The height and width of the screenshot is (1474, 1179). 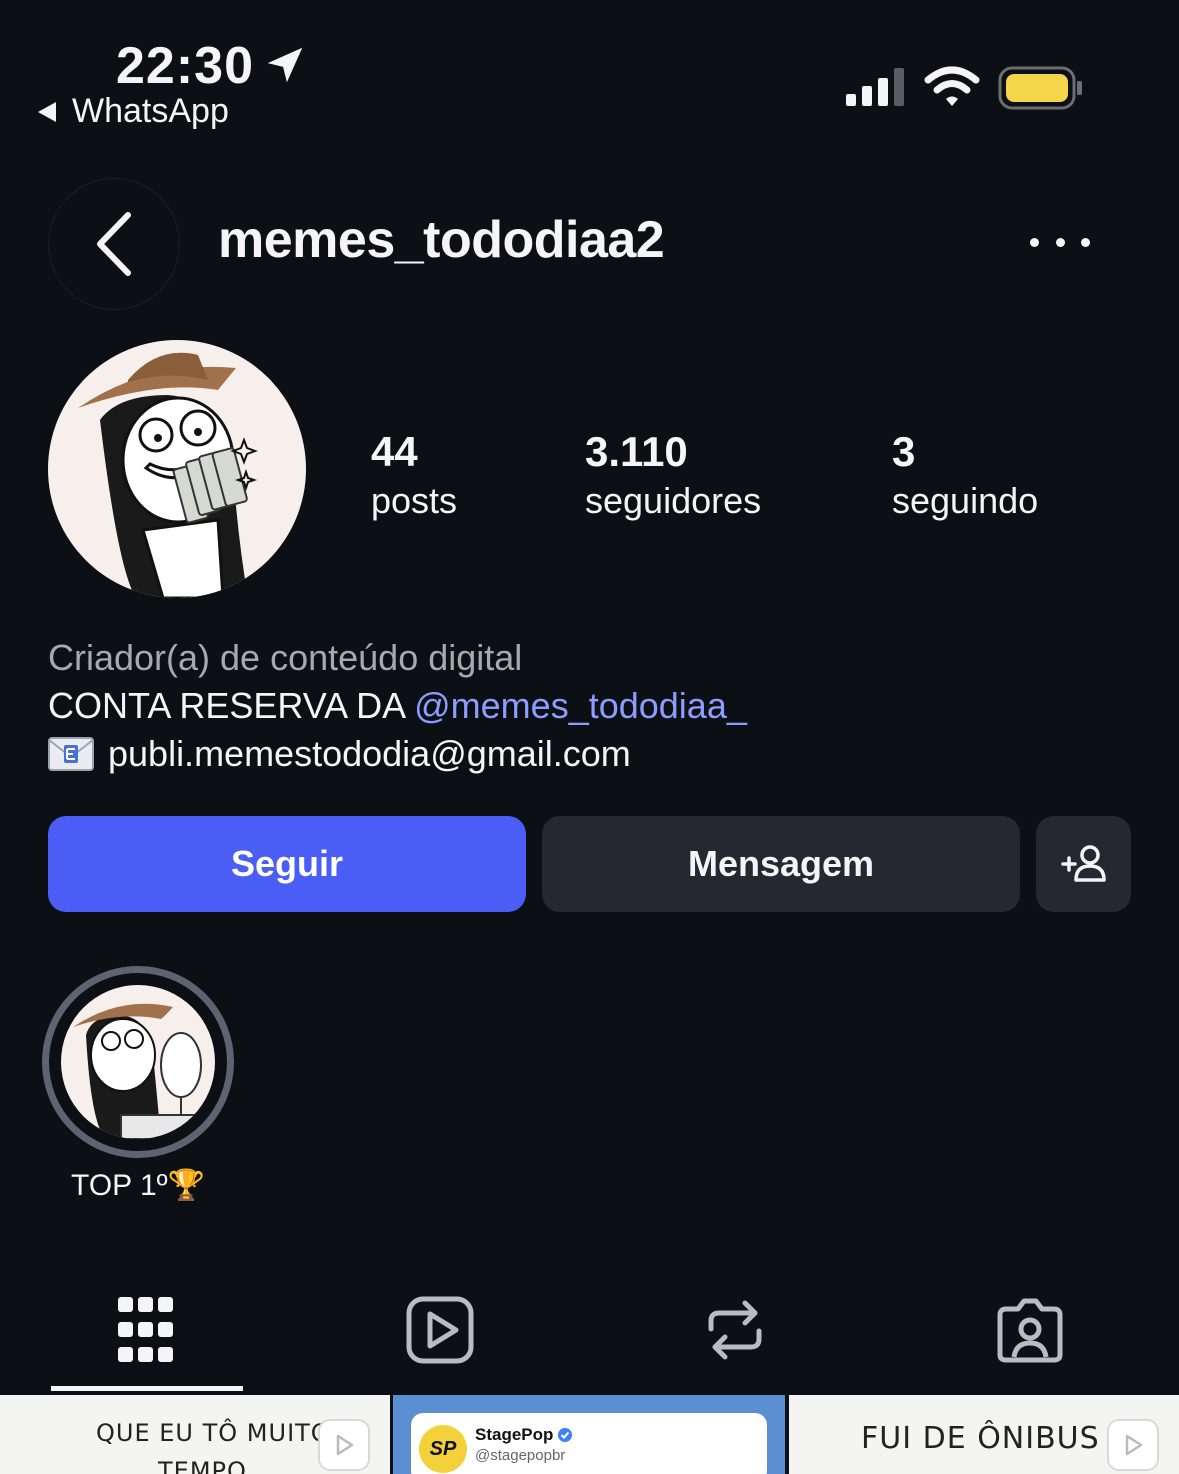 What do you see at coordinates (71, 754) in the screenshot?
I see `envelope-icon` at bounding box center [71, 754].